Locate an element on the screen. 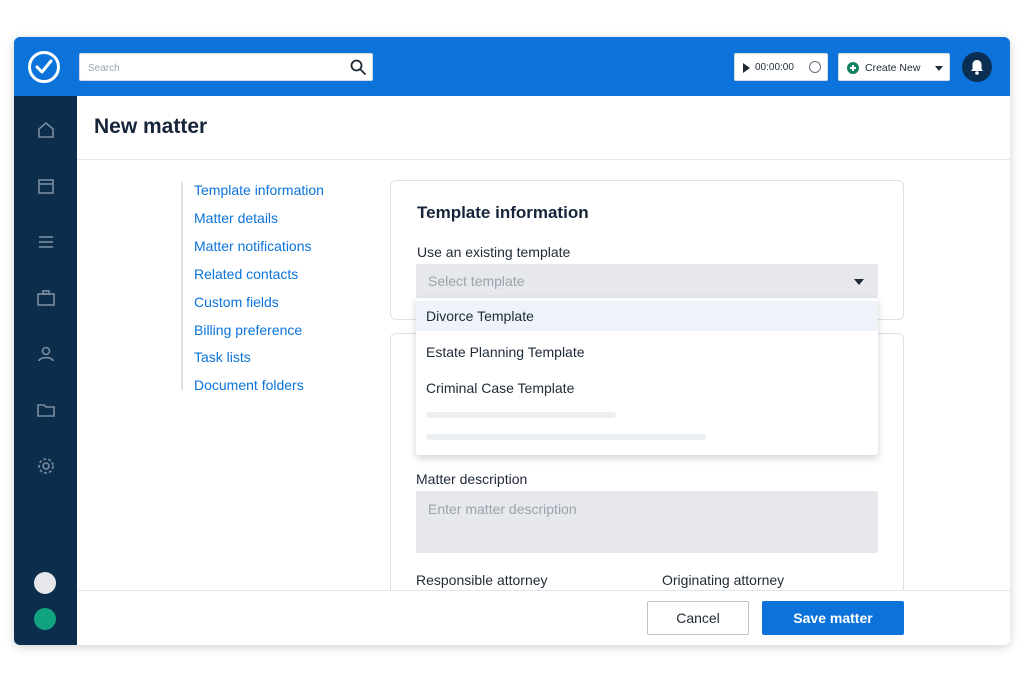 This screenshot has width=1024, height=683. check-circle-icon is located at coordinates (44, 67).